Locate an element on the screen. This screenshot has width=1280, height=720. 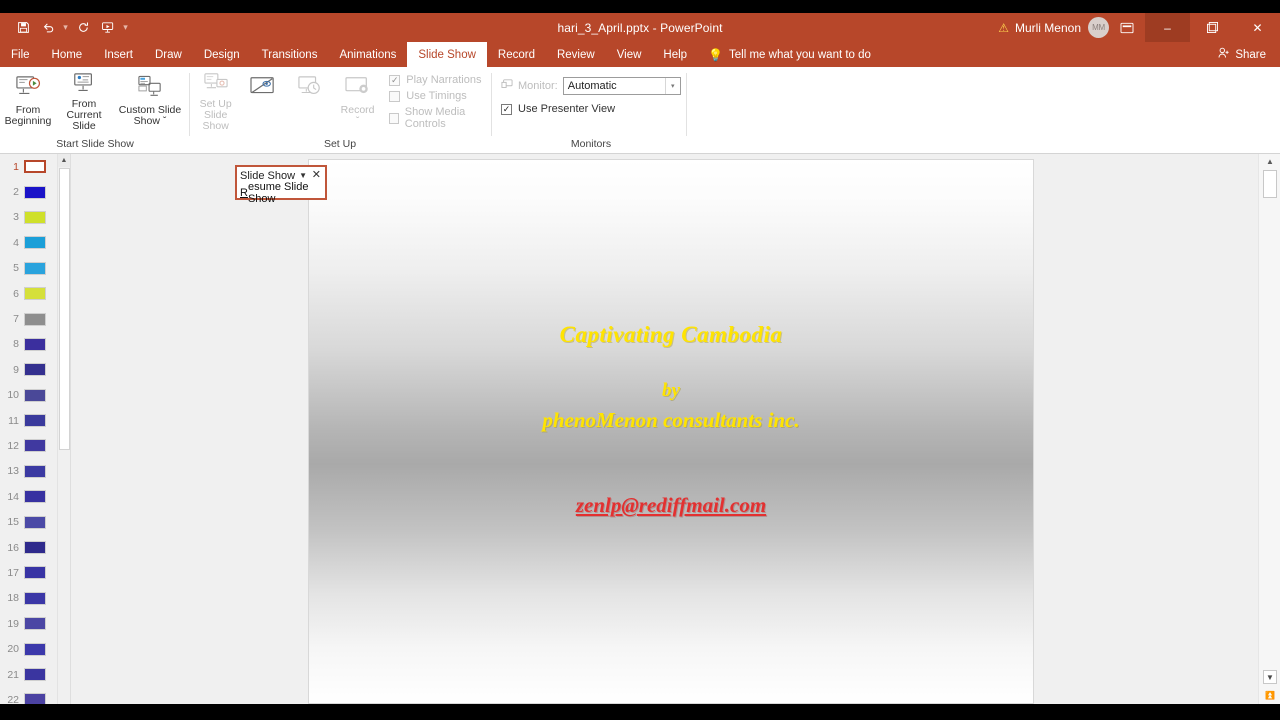
hide-slide-button is located at coordinates (262, 99).